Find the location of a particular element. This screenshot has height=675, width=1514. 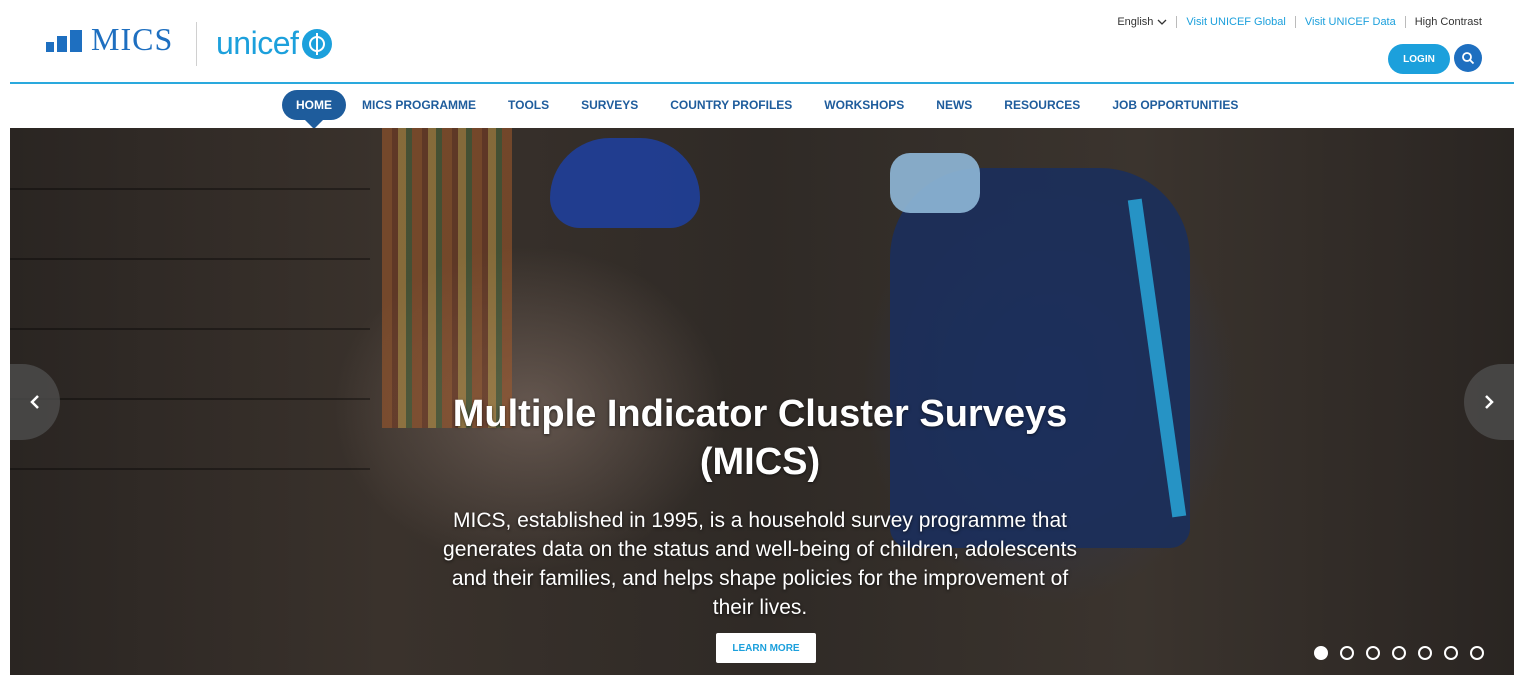

learn-more-button: LEARN MORE is located at coordinates (766, 648).